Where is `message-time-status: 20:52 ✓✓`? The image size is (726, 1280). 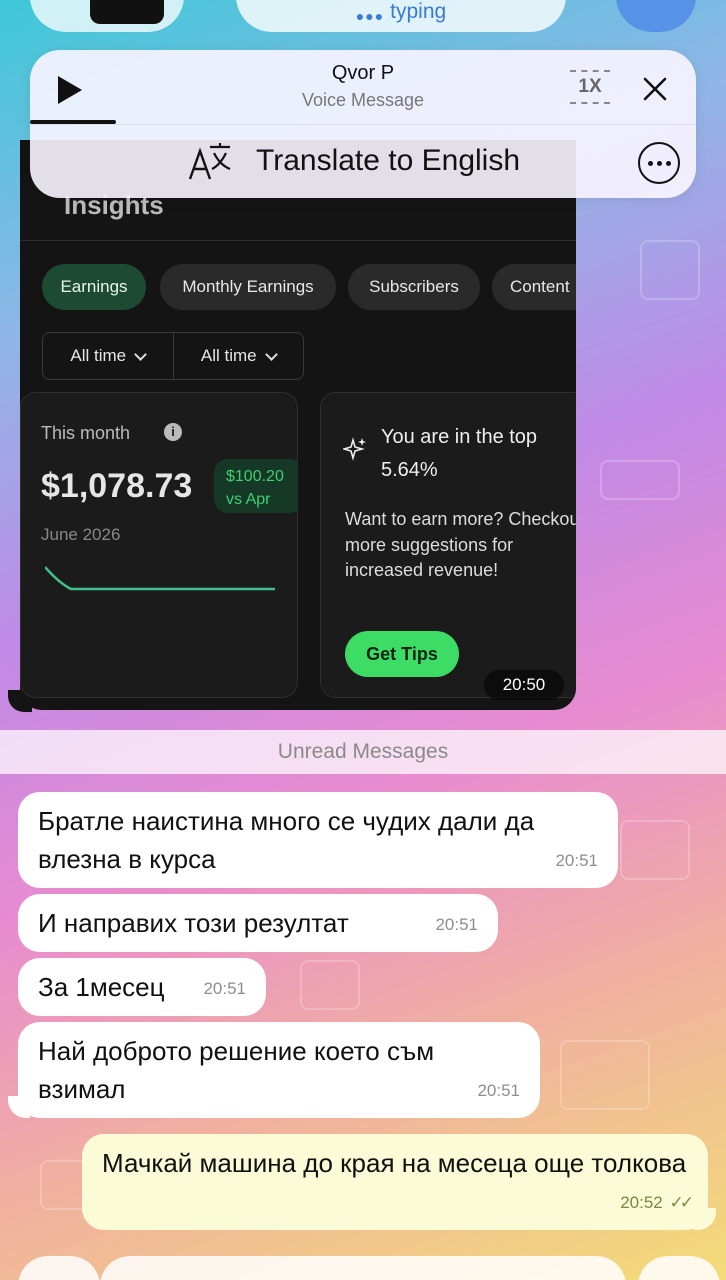 message-time-status: 20:52 ✓✓ is located at coordinates (657, 1203).